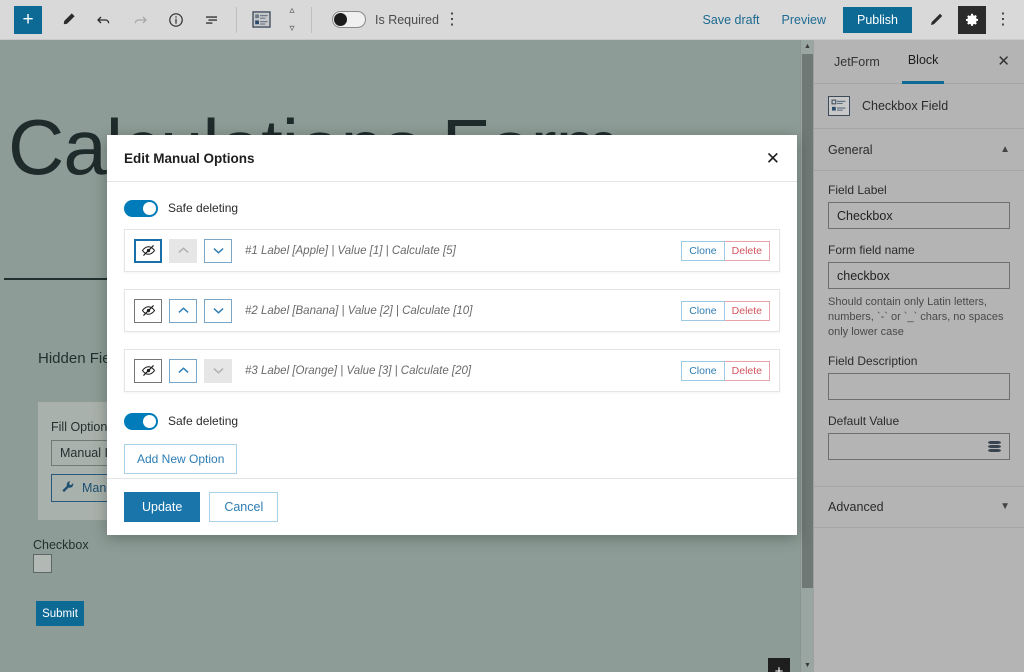  Describe the element at coordinates (68, 488) in the screenshot. I see `wrench-icon` at that location.